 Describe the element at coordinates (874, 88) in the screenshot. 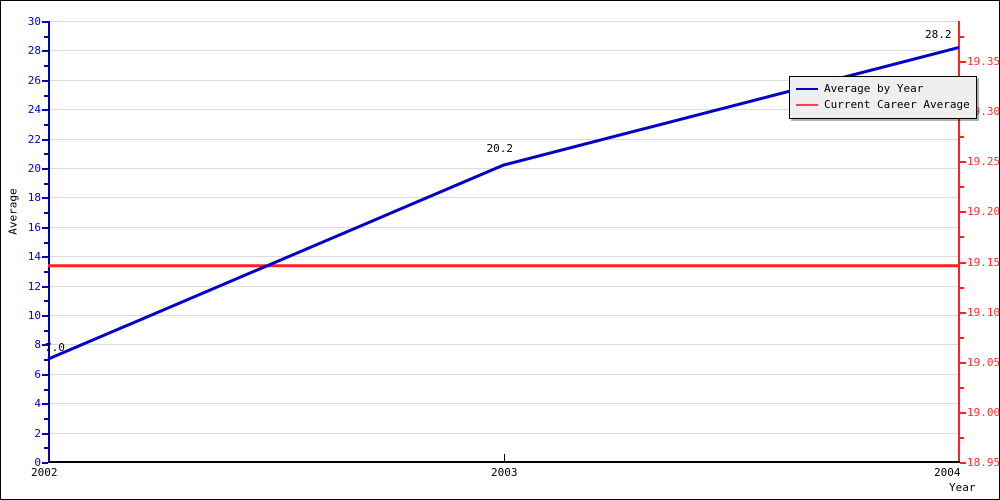

I see `legend-label-average-by-year: Average by Year` at that location.